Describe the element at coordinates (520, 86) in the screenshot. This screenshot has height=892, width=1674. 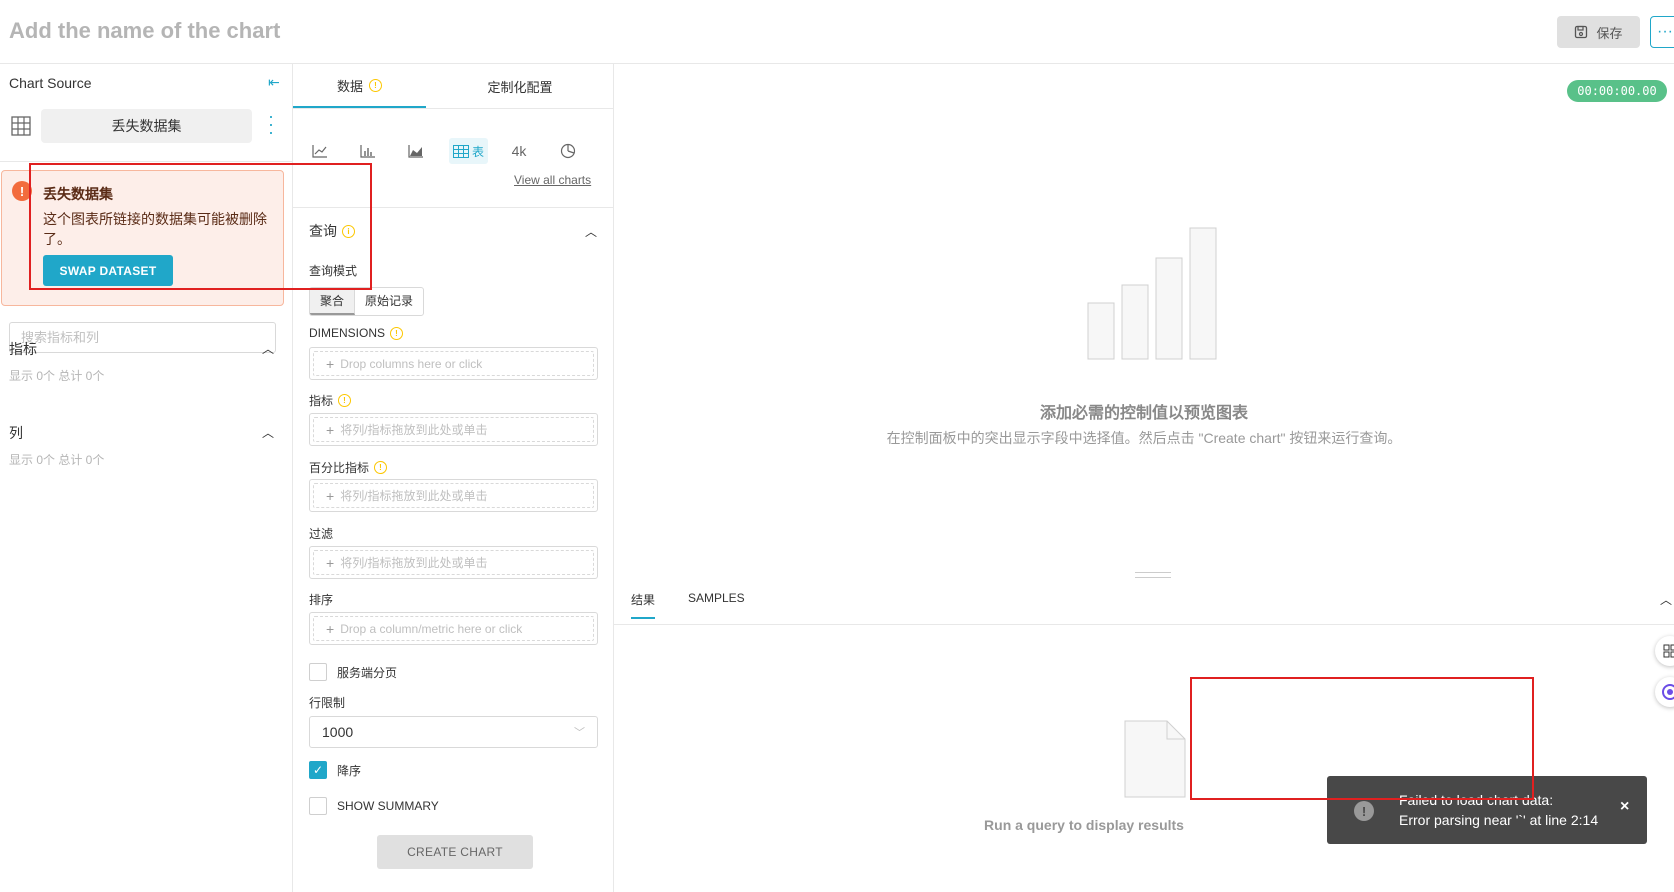
I see `tab-customize: 定制化配置` at that location.